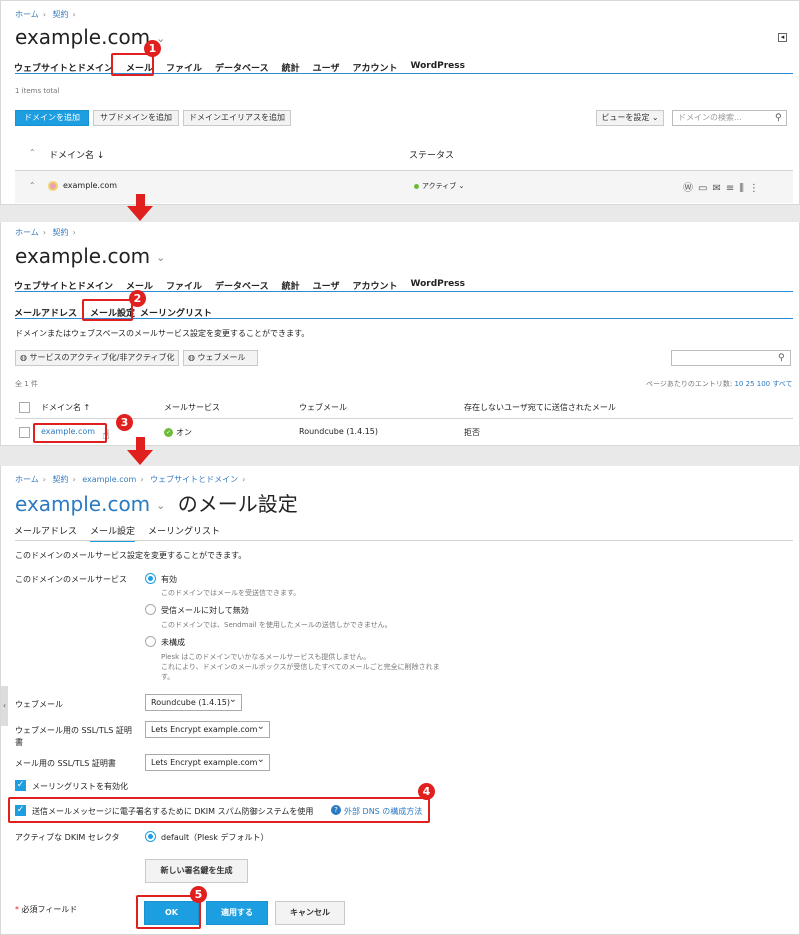 Image resolution: width=800 pixels, height=935 pixels. Describe the element at coordinates (24, 432) in the screenshot. I see `row-checkbox` at that location.